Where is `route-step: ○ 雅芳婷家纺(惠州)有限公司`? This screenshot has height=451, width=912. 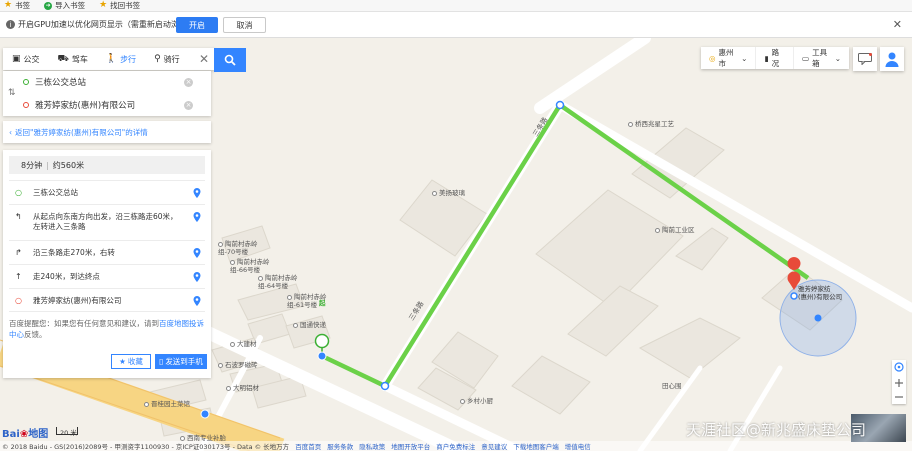
route-step: ○ 雅芳婷家纺(惠州)有限公司 is located at coordinates (107, 300).